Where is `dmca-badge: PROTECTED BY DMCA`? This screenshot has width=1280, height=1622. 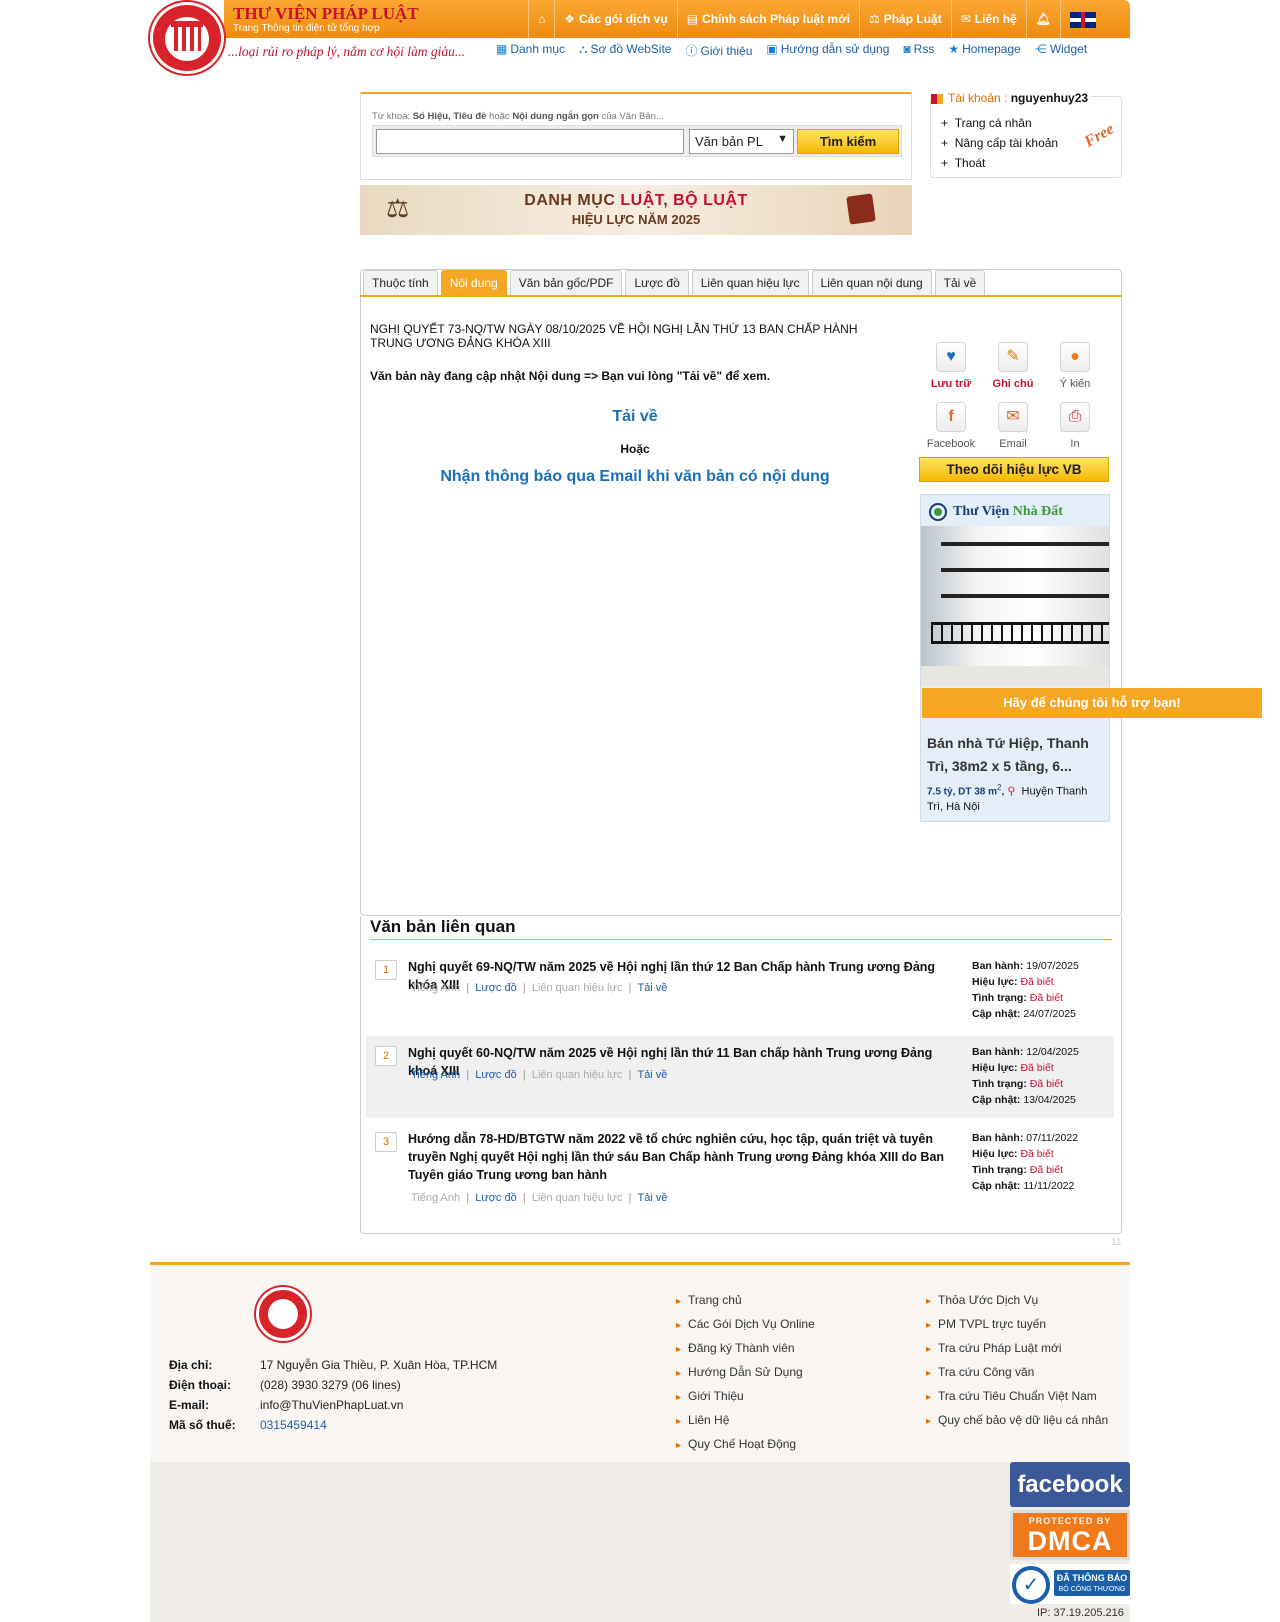
dmca-badge: PROTECTED BY DMCA is located at coordinates (1070, 1535).